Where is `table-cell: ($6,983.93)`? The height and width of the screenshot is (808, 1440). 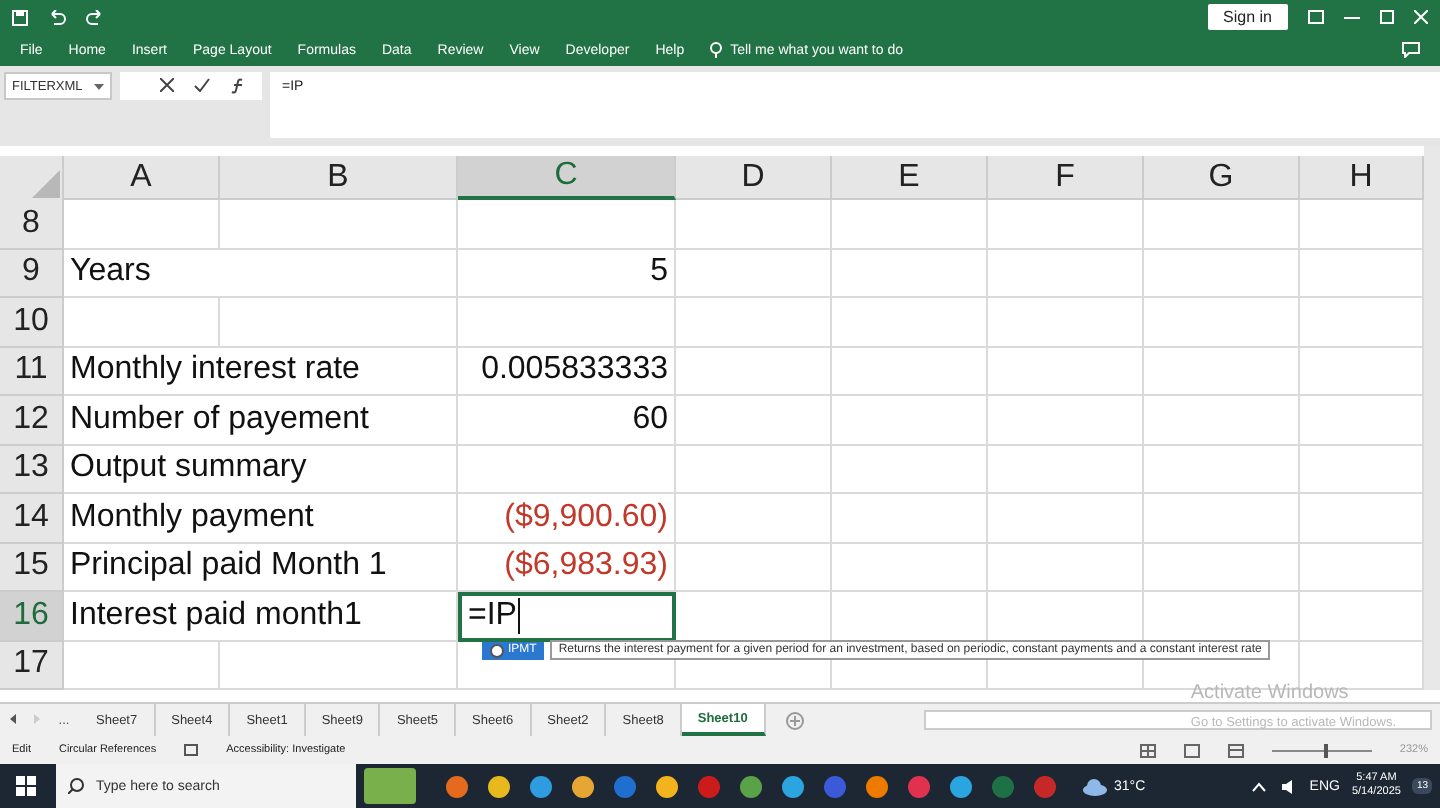
table-cell: ($6,983.93) is located at coordinates (567, 567).